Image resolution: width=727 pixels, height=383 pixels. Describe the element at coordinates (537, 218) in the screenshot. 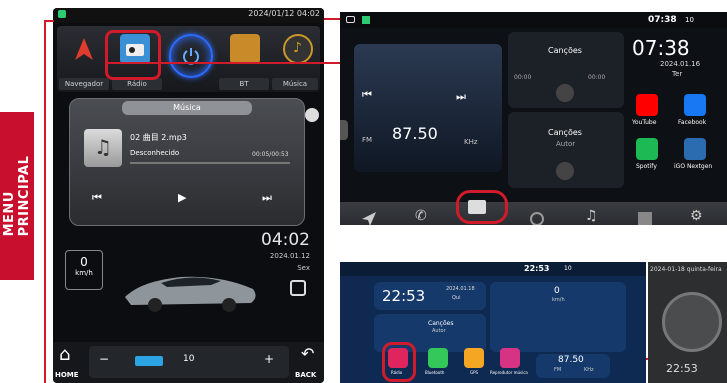

I see `power-icon` at that location.